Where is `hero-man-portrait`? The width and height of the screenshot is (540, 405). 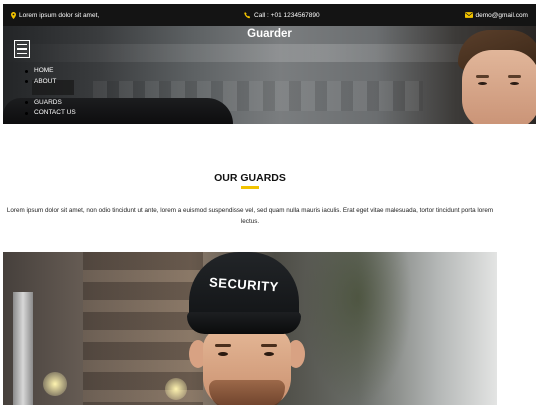
hero-man-portrait is located at coordinates (491, 75).